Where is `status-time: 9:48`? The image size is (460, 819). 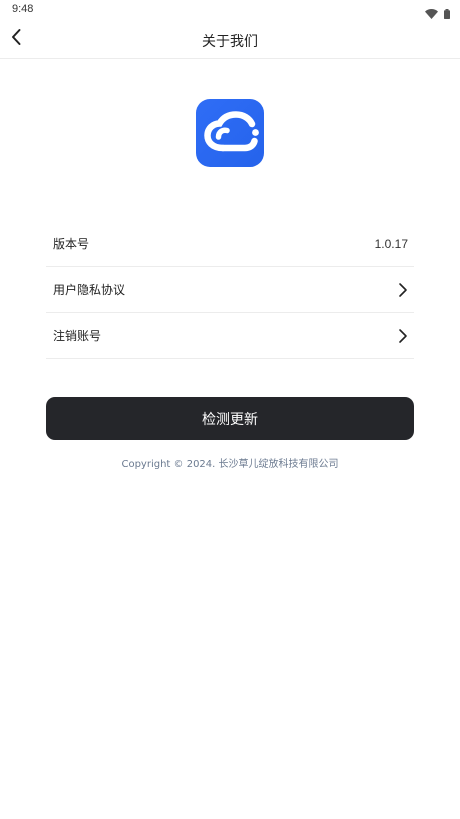
status-time: 9:48 is located at coordinates (23, 9).